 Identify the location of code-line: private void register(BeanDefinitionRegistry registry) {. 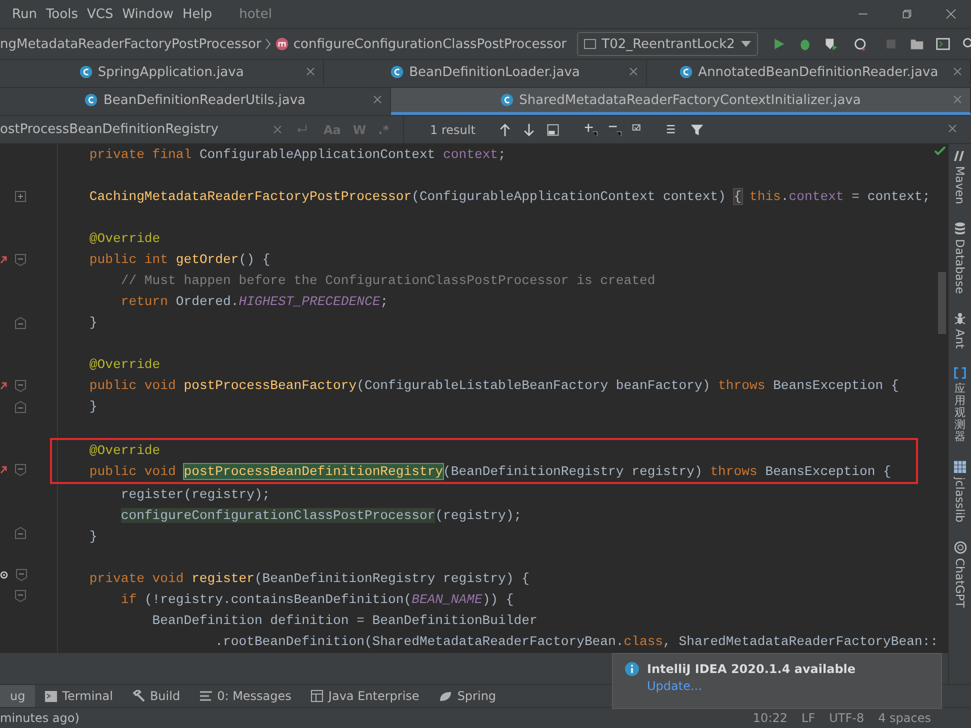
(309, 579).